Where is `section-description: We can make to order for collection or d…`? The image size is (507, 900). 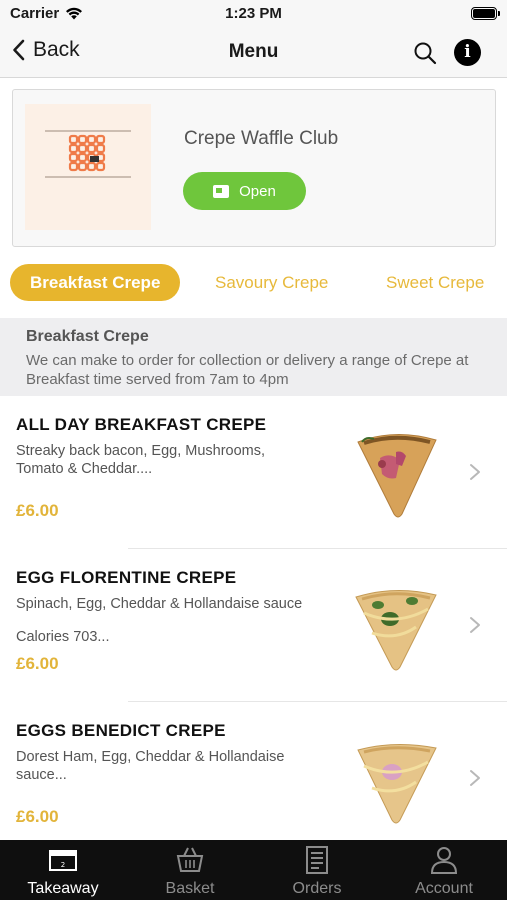 section-description: We can make to order for collection or d… is located at coordinates (247, 370).